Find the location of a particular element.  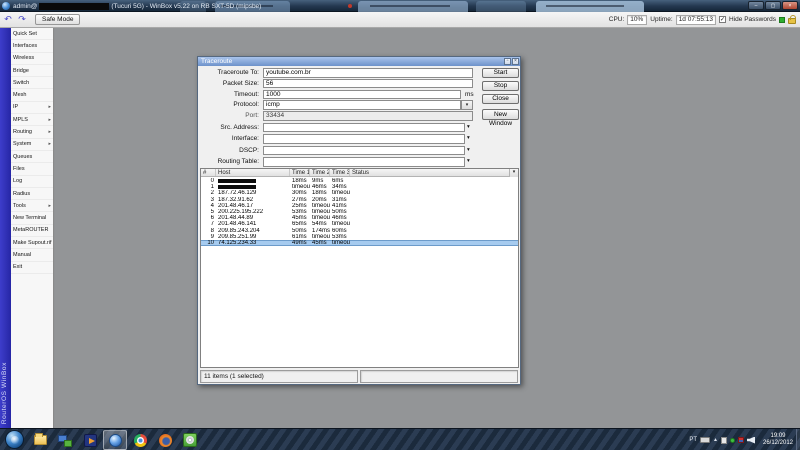

volume-icon is located at coordinates (751, 440).